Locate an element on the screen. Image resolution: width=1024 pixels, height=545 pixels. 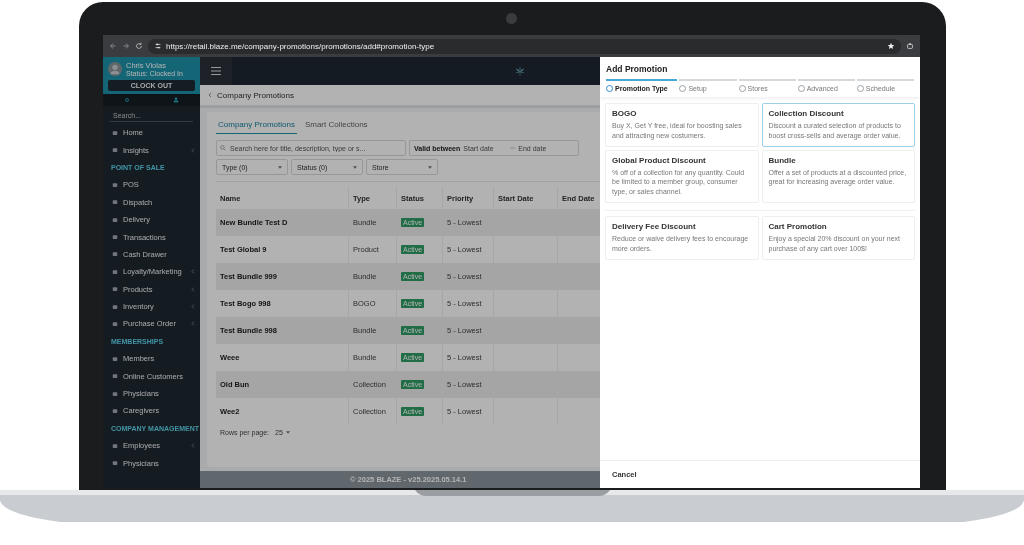
webcam is located at coordinates (511, 18).